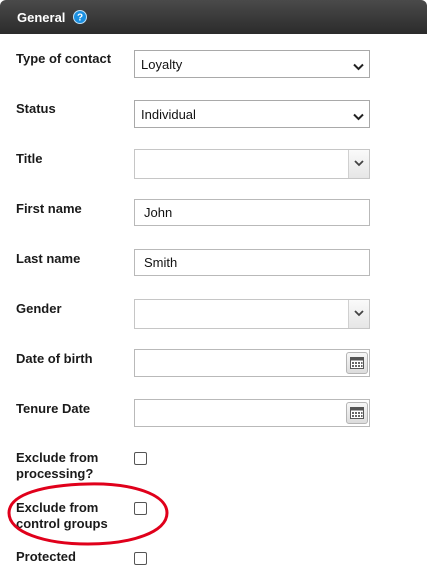 The image size is (427, 585). Describe the element at coordinates (57, 457) in the screenshot. I see `exclude-processing-label-line1: Exclude from` at that location.